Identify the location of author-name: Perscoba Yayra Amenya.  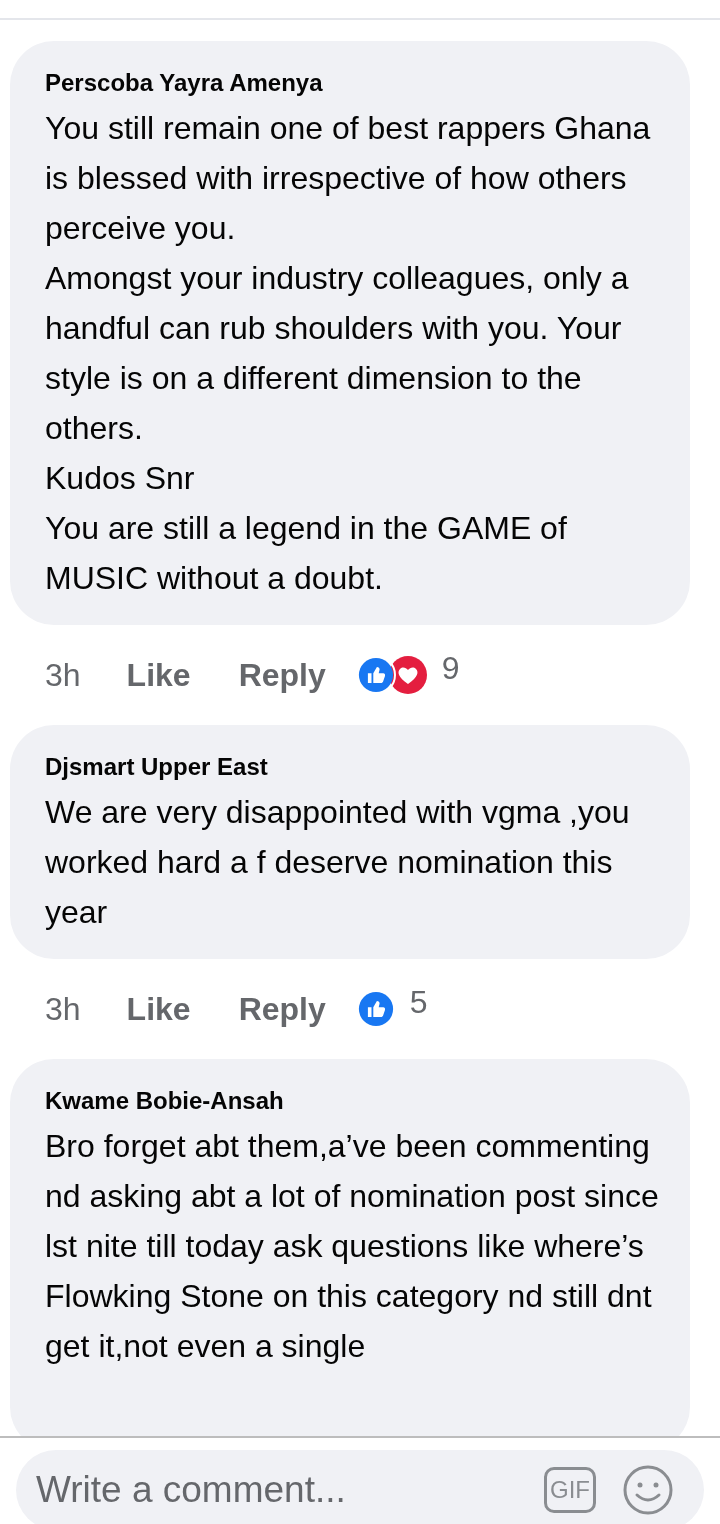
(357, 83).